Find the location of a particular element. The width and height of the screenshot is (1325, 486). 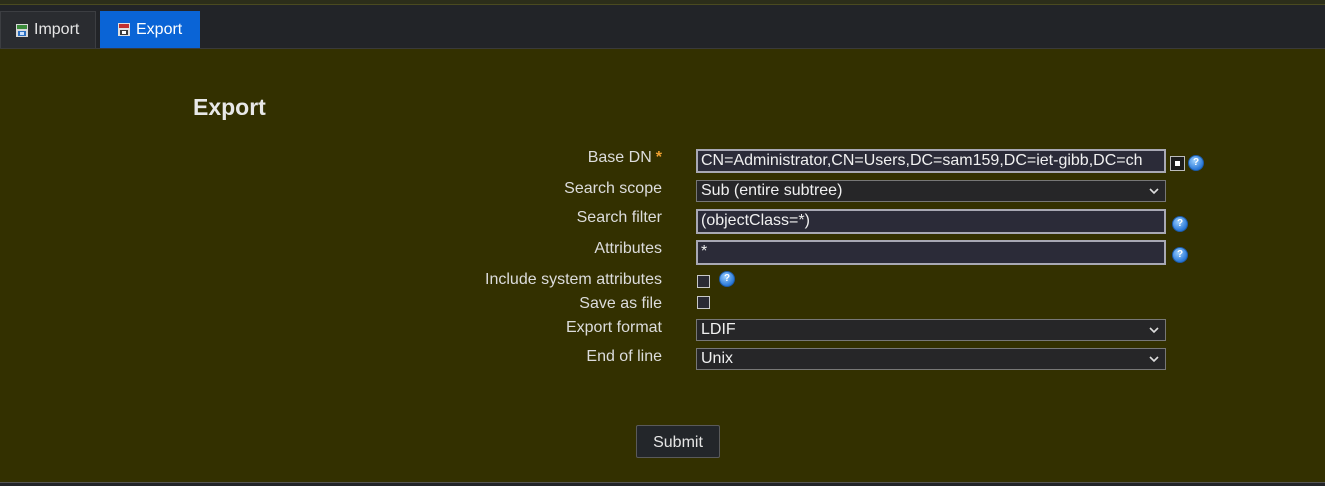

export-format-label: Export format is located at coordinates (613, 327).